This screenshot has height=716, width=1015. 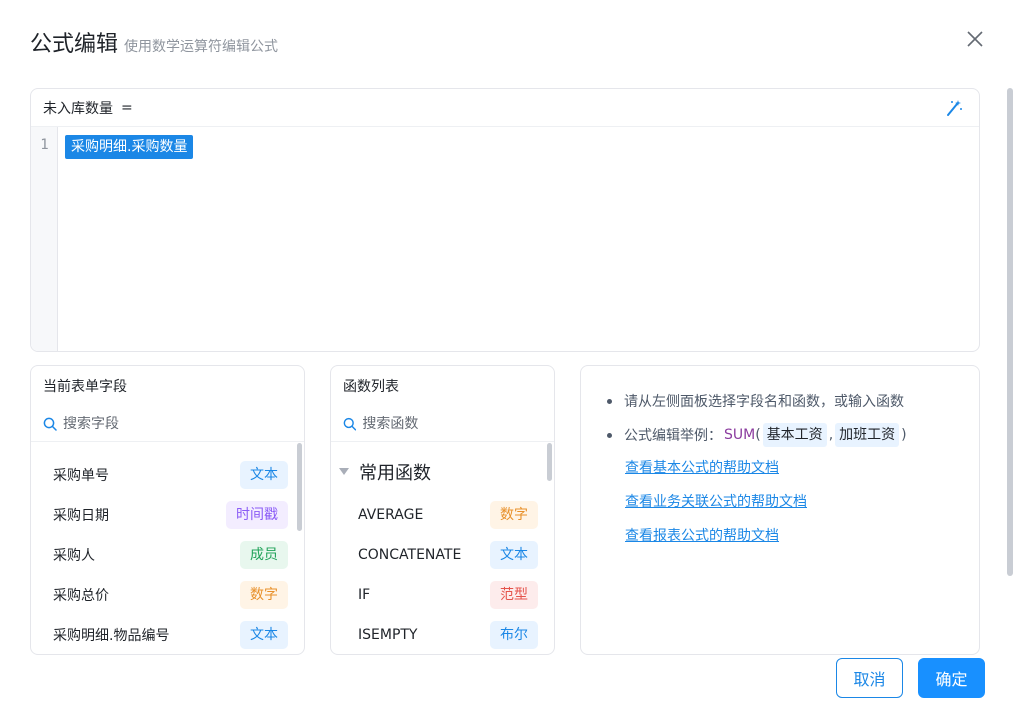 What do you see at coordinates (44, 239) in the screenshot?
I see `line-gutter: 1` at bounding box center [44, 239].